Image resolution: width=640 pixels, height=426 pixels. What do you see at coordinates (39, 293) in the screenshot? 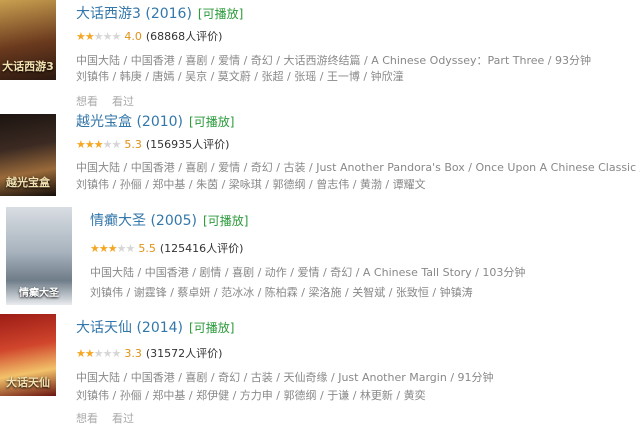
I see `poster-title: 情癫大圣` at bounding box center [39, 293].